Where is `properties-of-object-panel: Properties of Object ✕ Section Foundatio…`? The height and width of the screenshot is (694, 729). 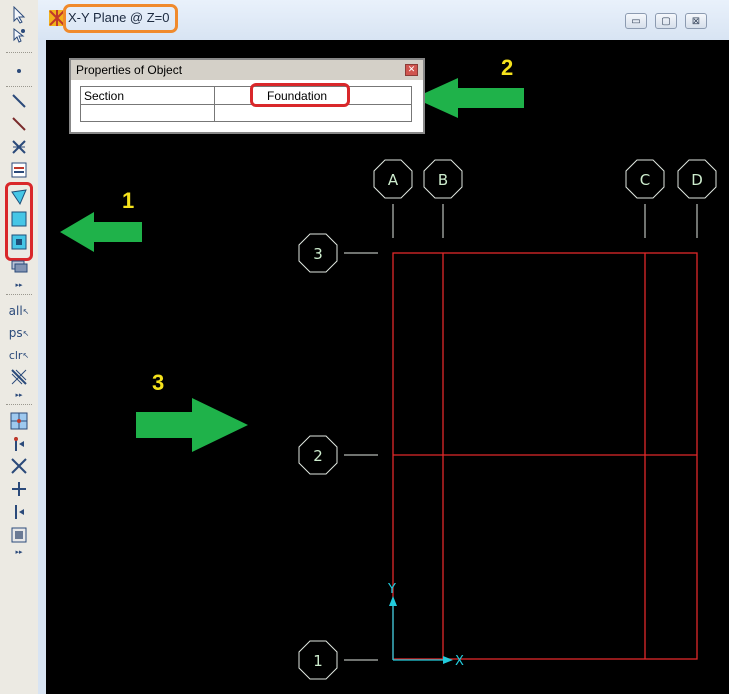
properties-of-object-panel: Properties of Object ✕ Section Foundatio… is located at coordinates (247, 96).